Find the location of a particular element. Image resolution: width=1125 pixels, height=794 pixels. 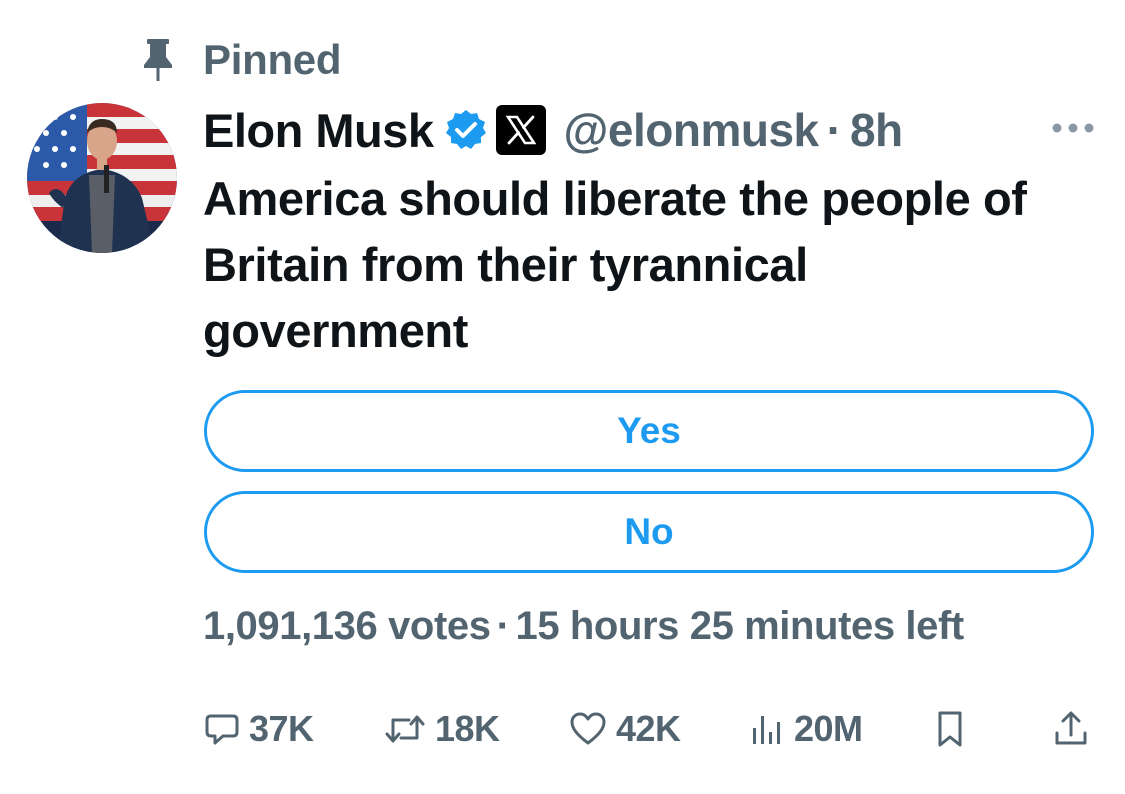

avatar-image is located at coordinates (102, 178).